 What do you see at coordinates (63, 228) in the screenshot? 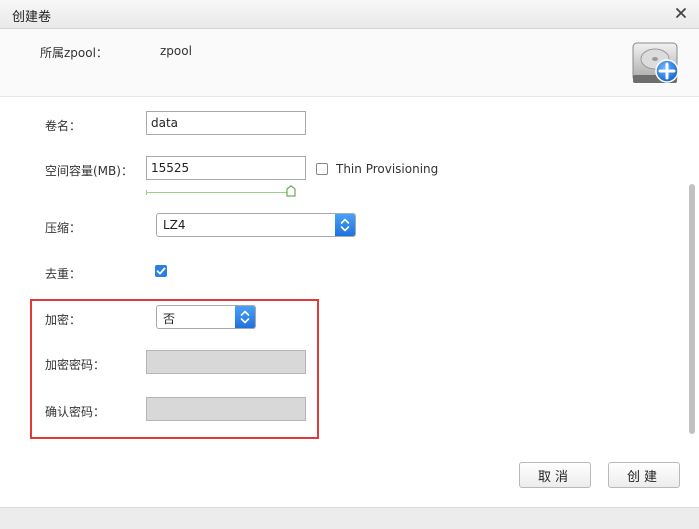
I see `compression-label: 压缩：` at bounding box center [63, 228].